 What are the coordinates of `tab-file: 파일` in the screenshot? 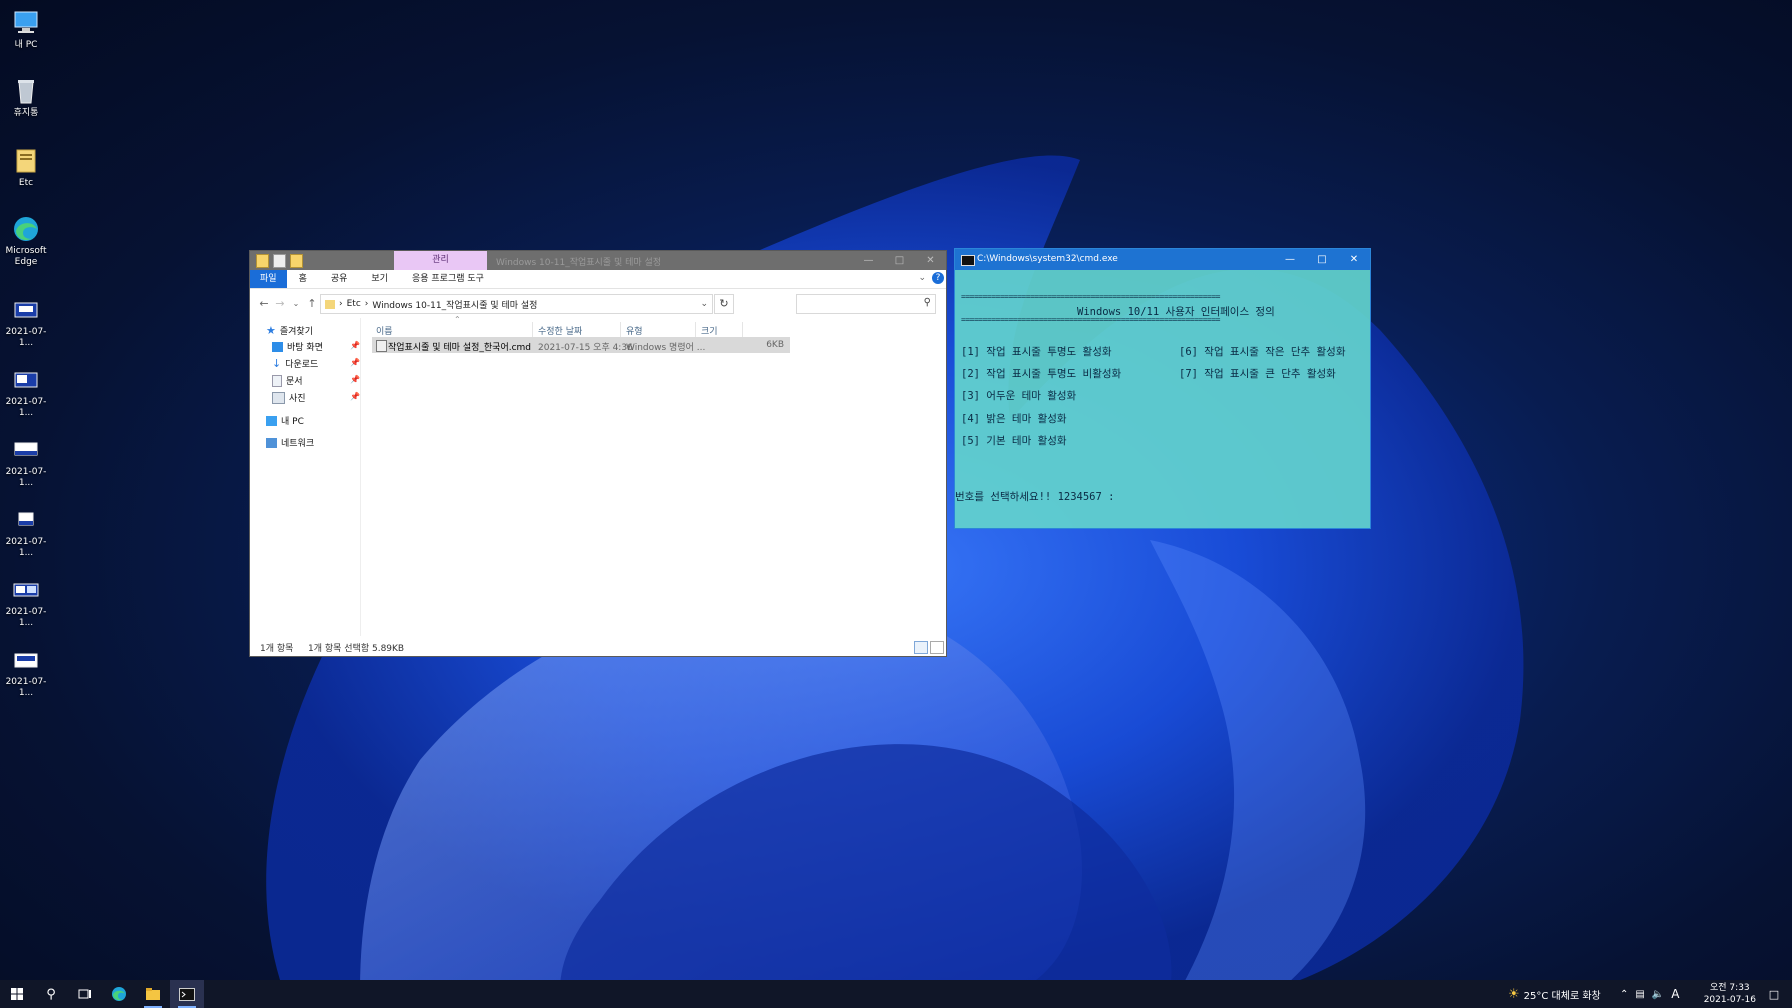 It's located at (268, 279).